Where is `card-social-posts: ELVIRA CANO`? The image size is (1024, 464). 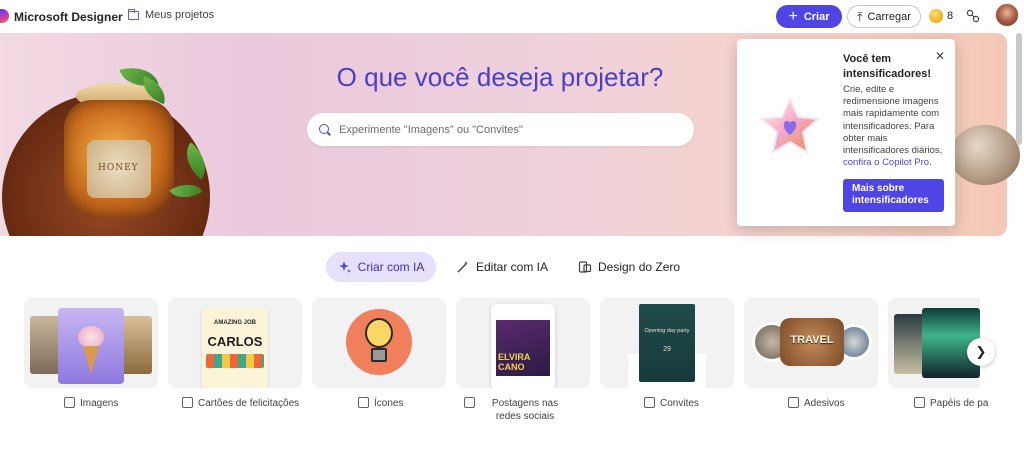 card-social-posts: ELVIRA CANO is located at coordinates (523, 343).